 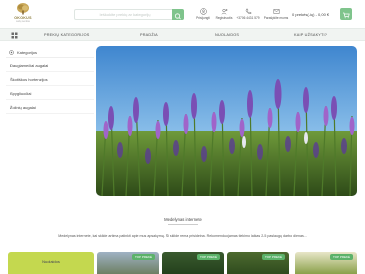 I want to click on cart-icon, so click(x=346, y=15).